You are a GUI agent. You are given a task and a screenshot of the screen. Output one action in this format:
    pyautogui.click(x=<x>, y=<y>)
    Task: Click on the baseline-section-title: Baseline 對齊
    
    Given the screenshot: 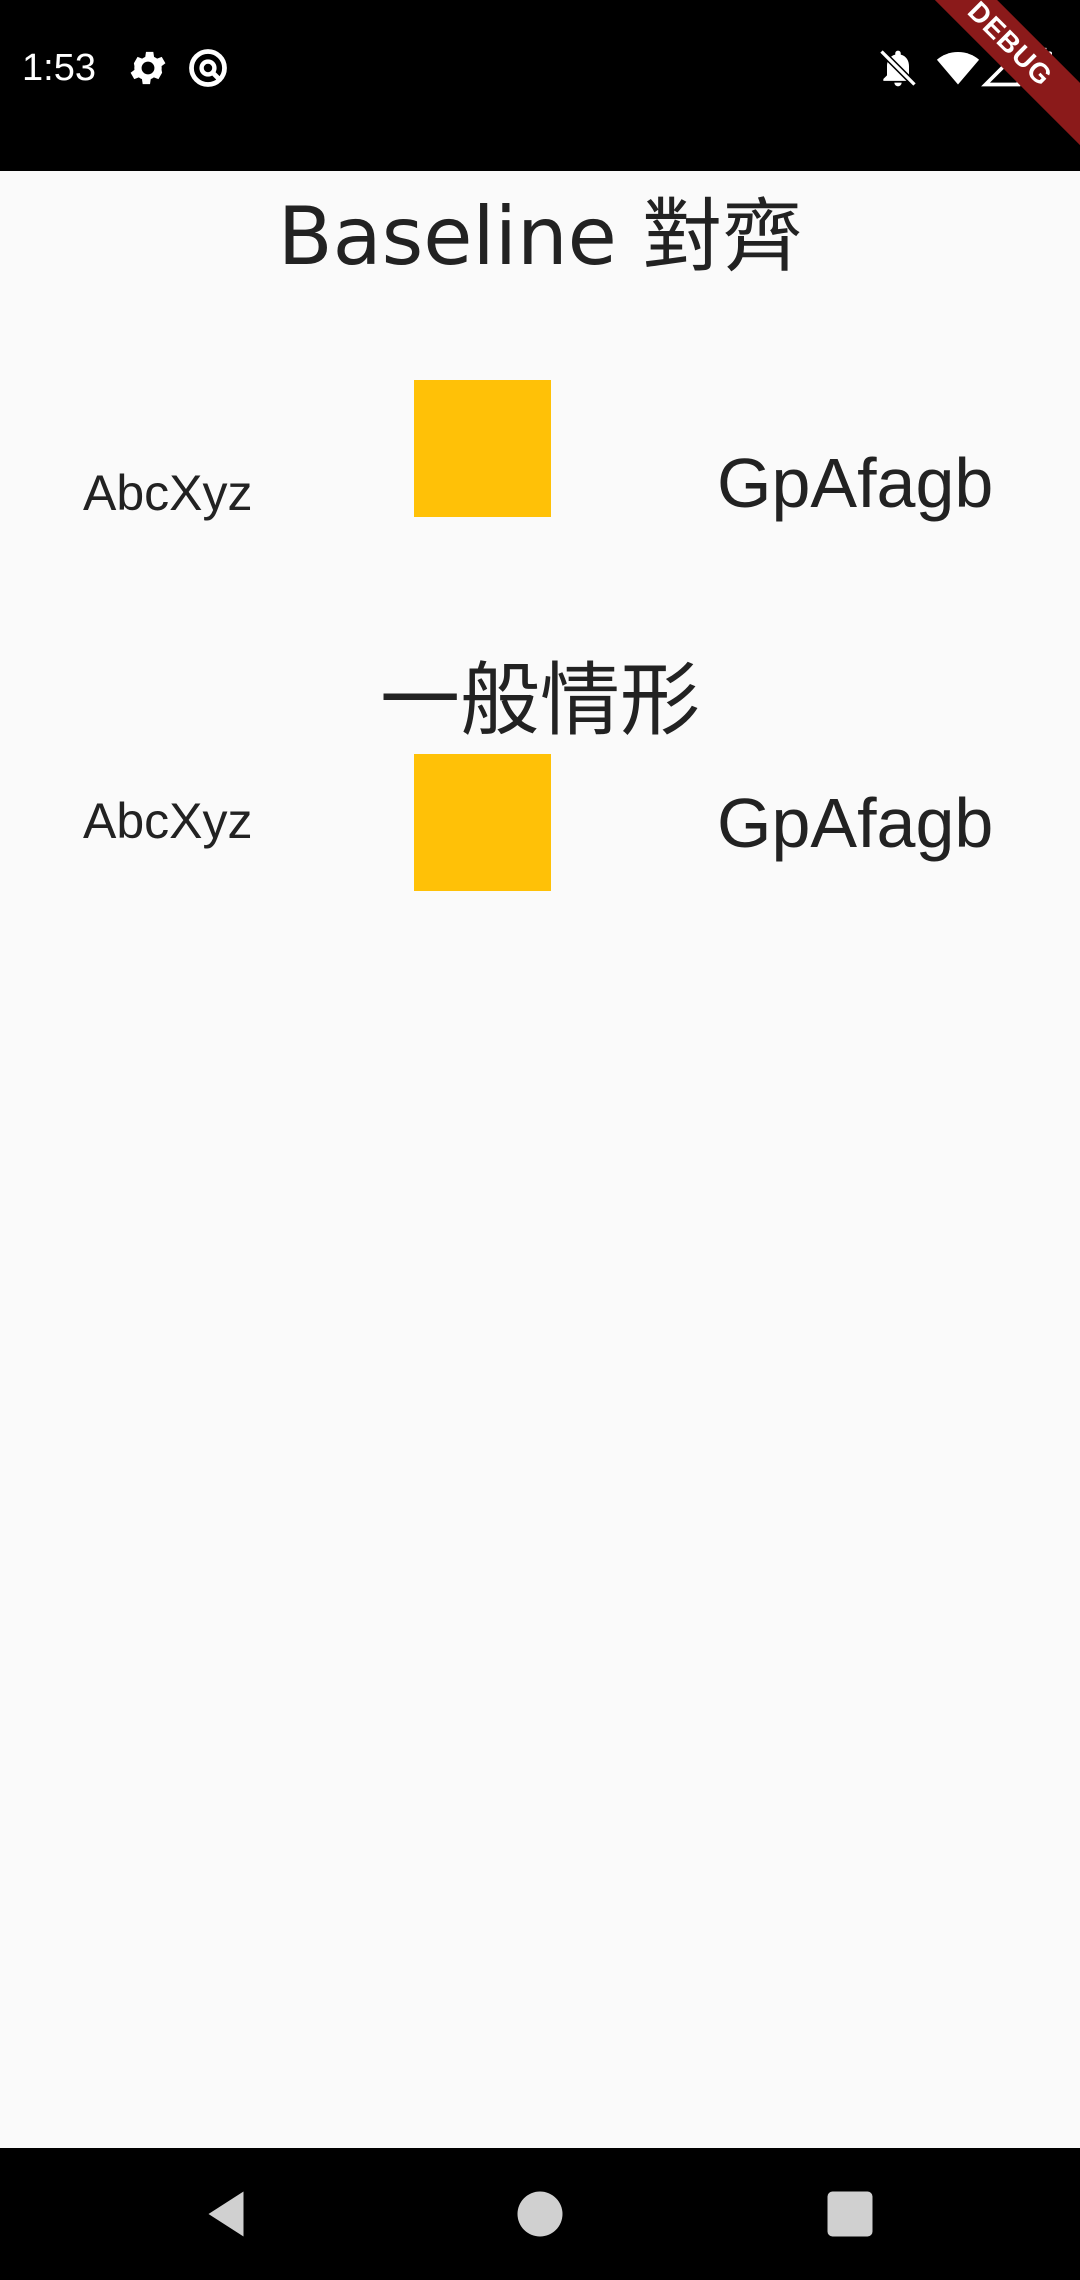 What is the action you would take?
    pyautogui.click(x=540, y=236)
    